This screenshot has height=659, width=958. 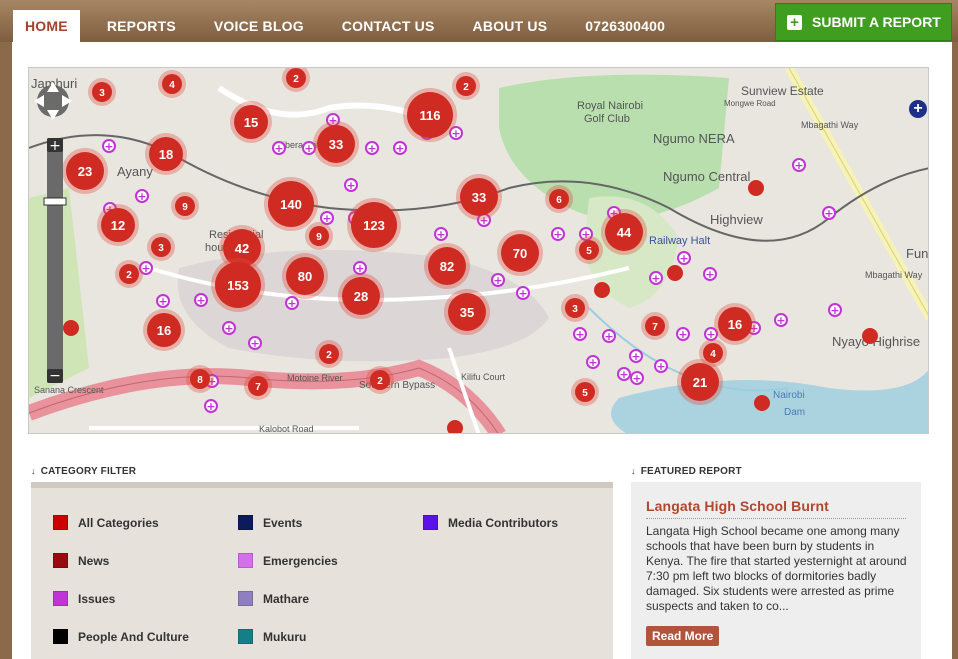 I want to click on report-cluster: 116, so click(x=430, y=115).